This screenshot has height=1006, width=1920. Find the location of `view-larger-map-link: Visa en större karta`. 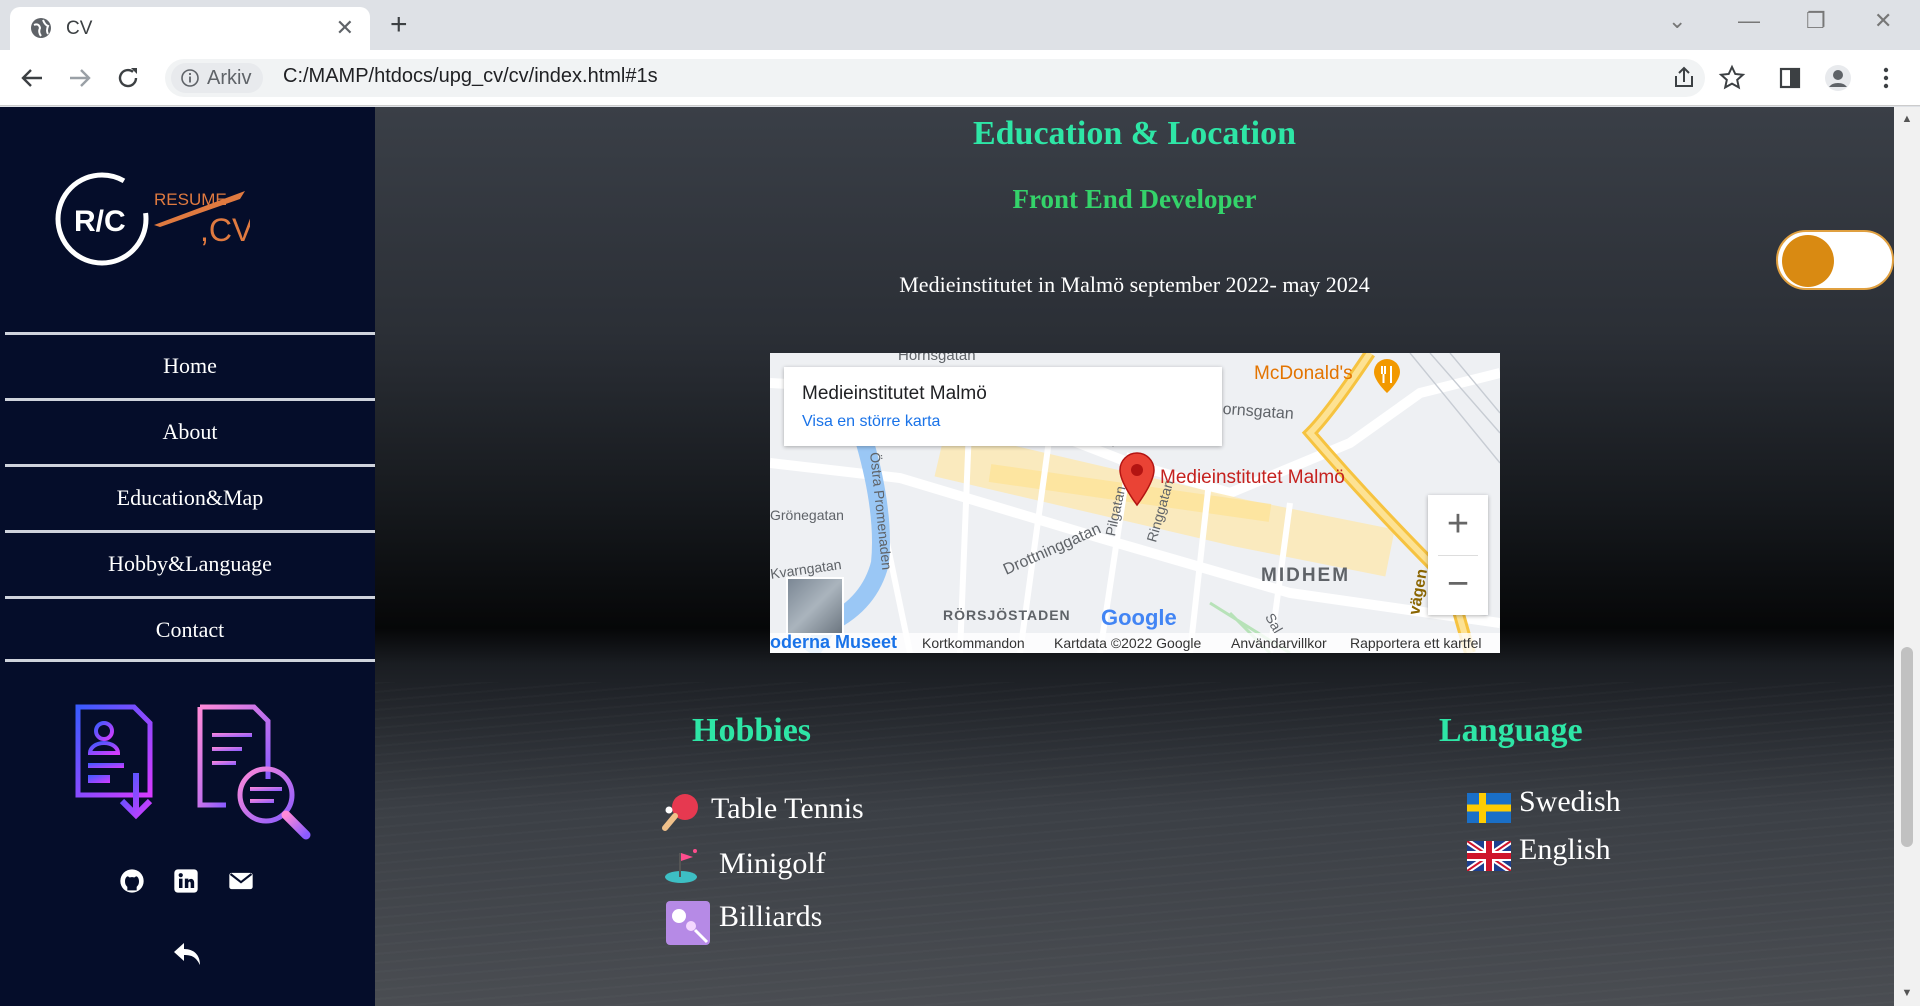

view-larger-map-link: Visa en större karta is located at coordinates (871, 422).